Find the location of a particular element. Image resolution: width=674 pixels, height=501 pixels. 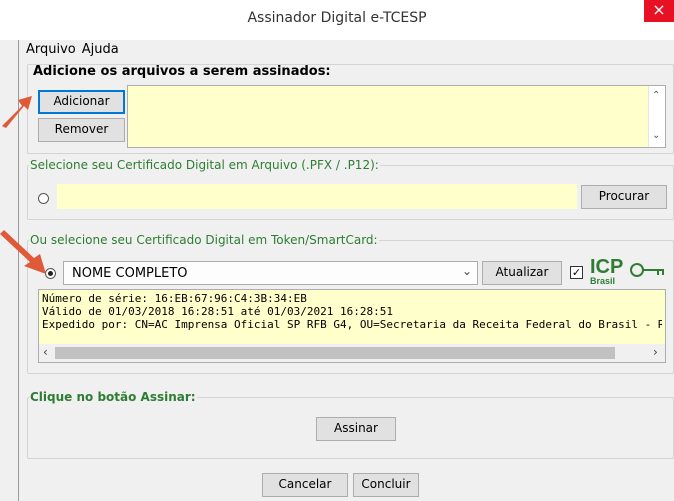

files-group-title: Adicione os arquivos a serem assinados: is located at coordinates (182, 71).